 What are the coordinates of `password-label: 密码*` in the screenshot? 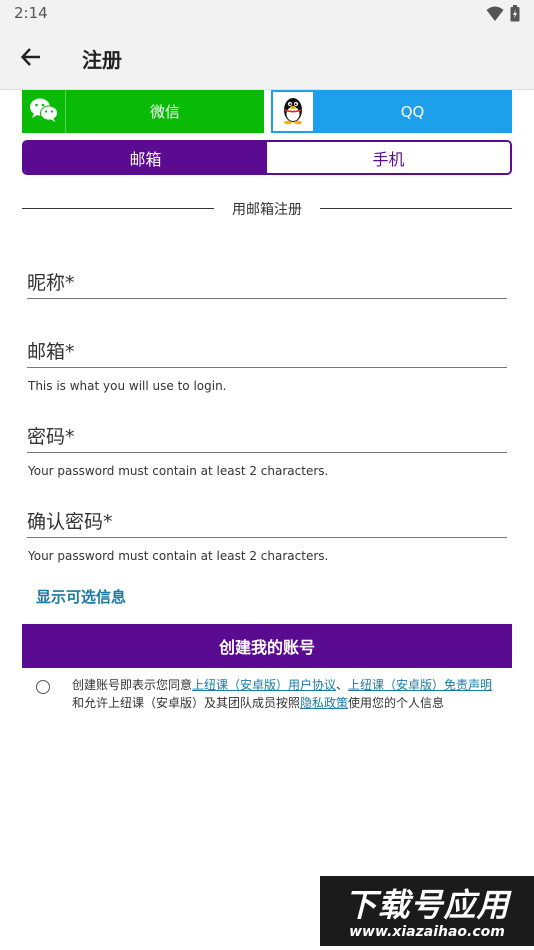 It's located at (51, 437).